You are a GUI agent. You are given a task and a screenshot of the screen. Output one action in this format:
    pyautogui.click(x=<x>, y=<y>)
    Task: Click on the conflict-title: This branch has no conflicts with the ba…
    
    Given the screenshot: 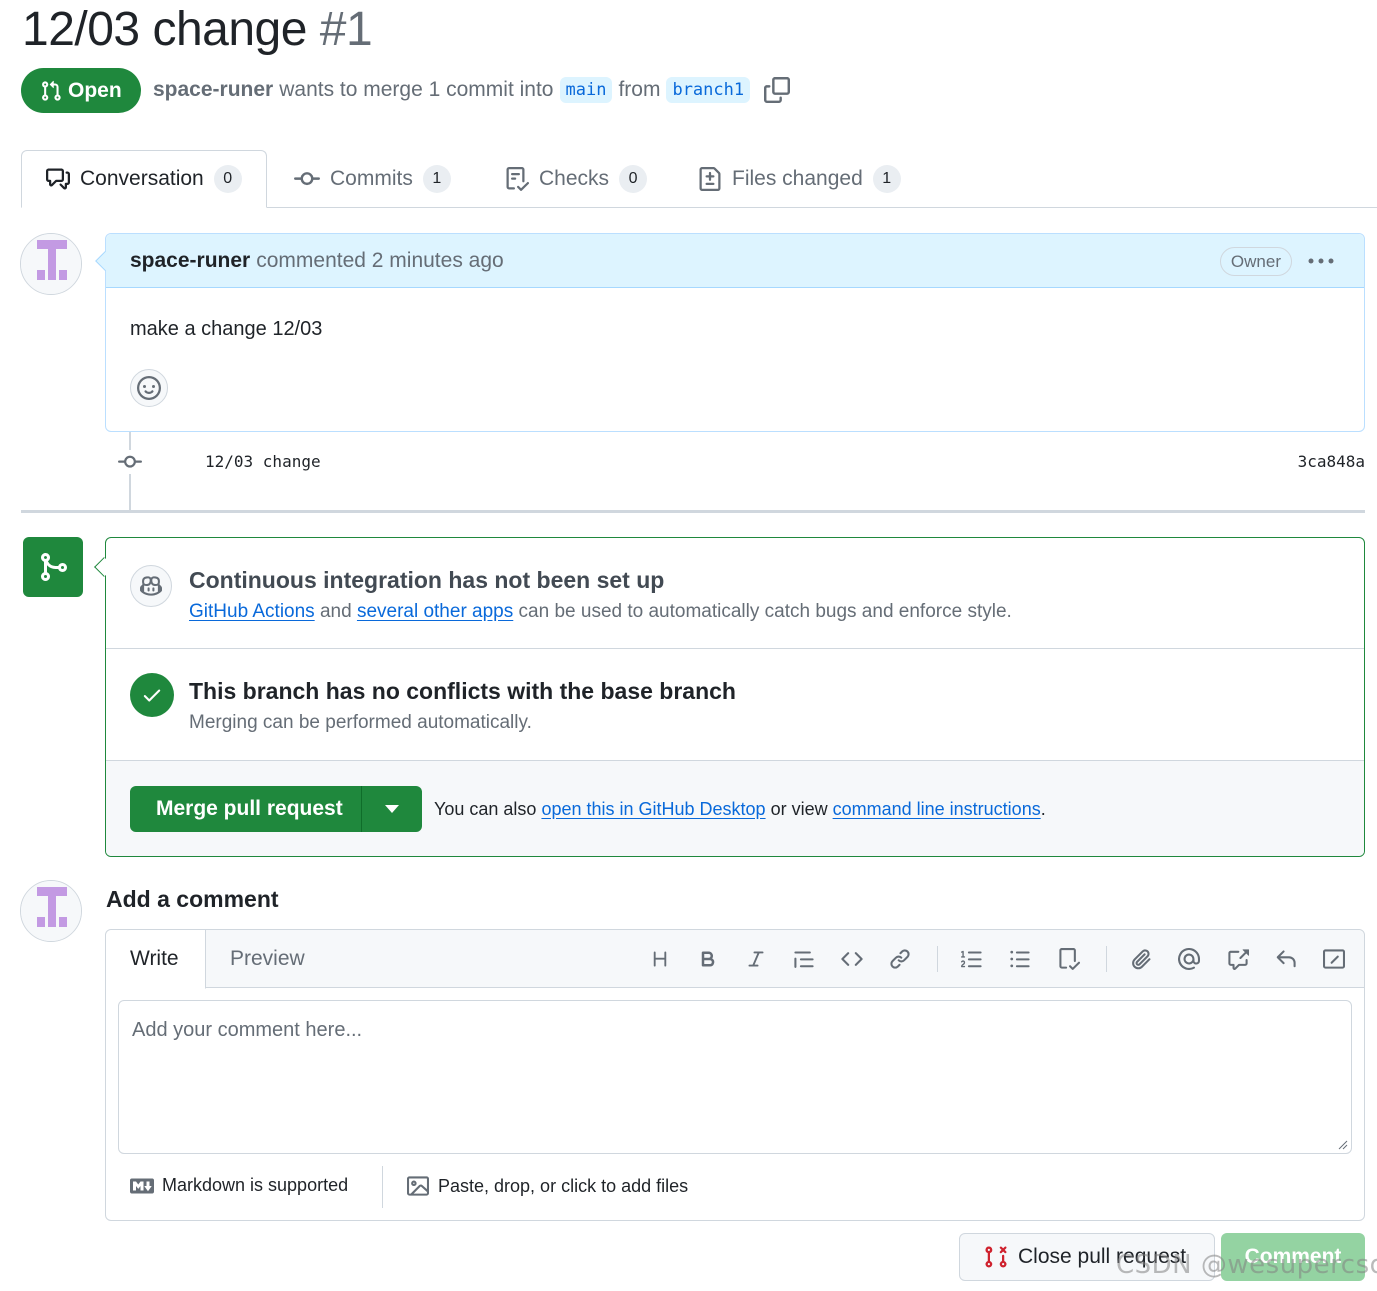 What is the action you would take?
    pyautogui.click(x=462, y=691)
    